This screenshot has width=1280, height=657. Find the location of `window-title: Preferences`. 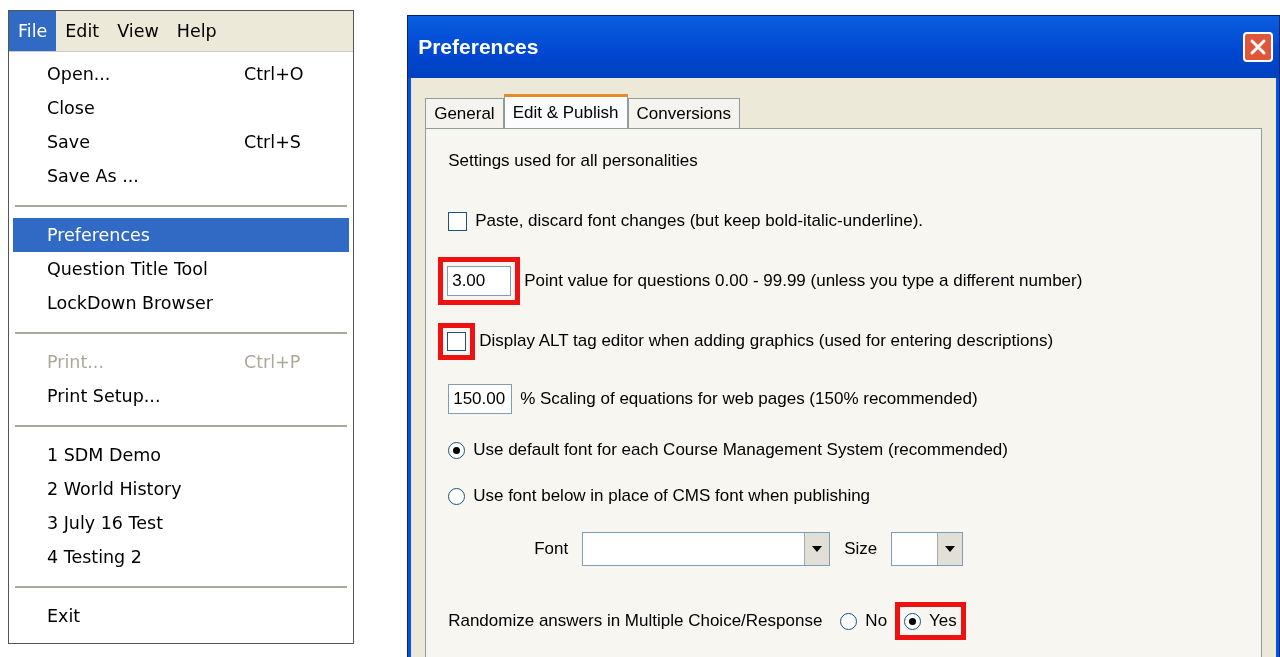

window-title: Preferences is located at coordinates (478, 47).